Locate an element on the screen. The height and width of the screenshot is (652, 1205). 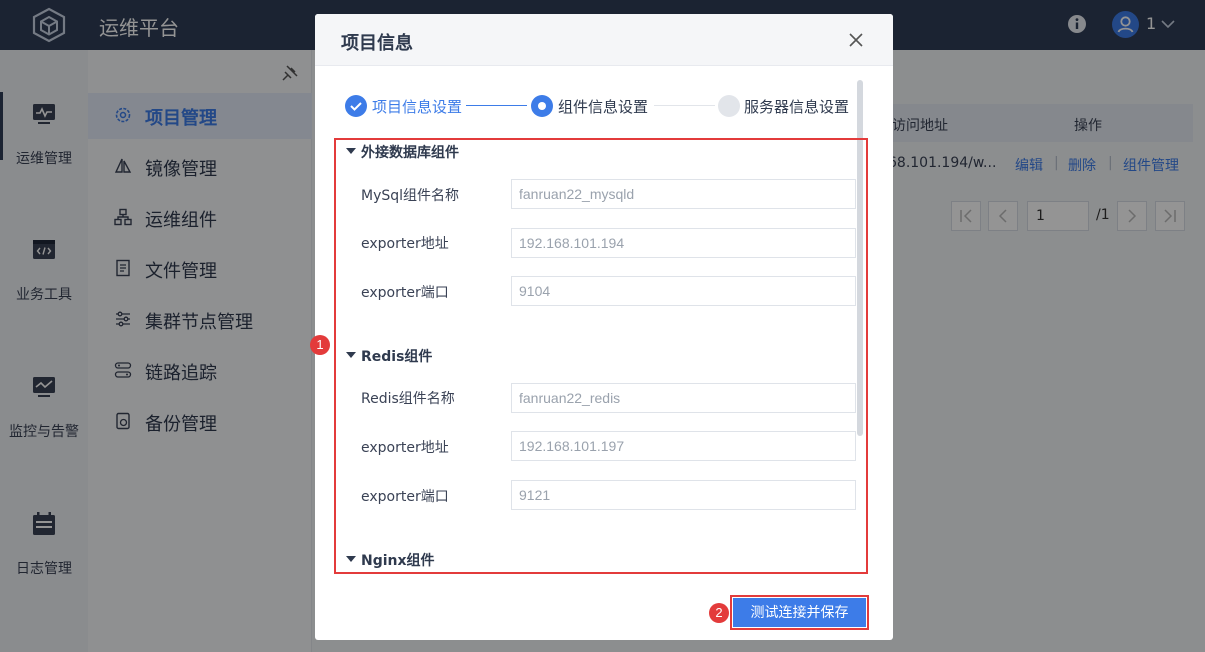
step-done-icon is located at coordinates (356, 106).